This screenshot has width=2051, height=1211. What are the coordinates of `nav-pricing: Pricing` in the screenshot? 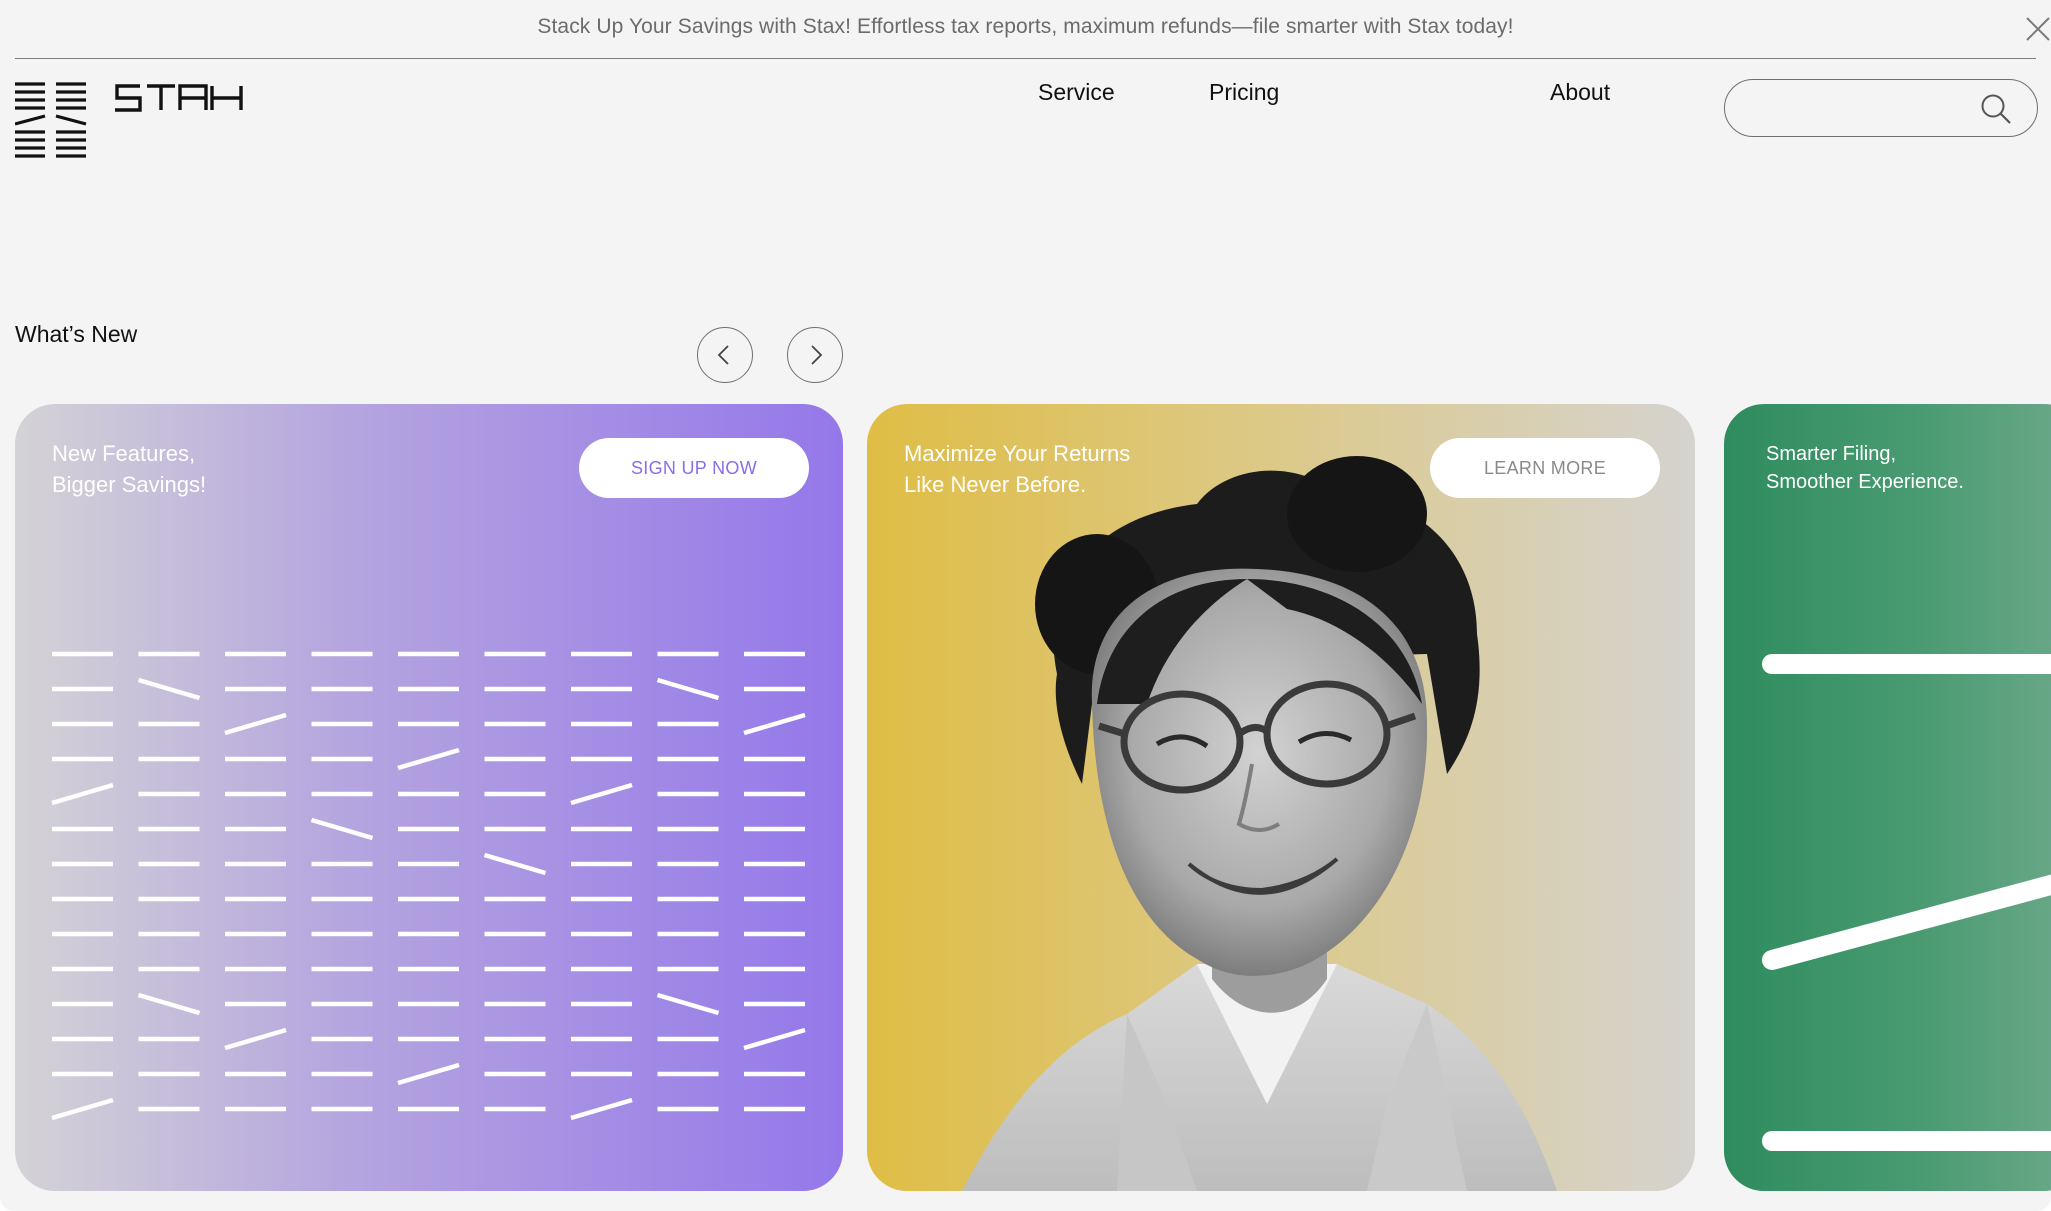 It's located at (1244, 92).